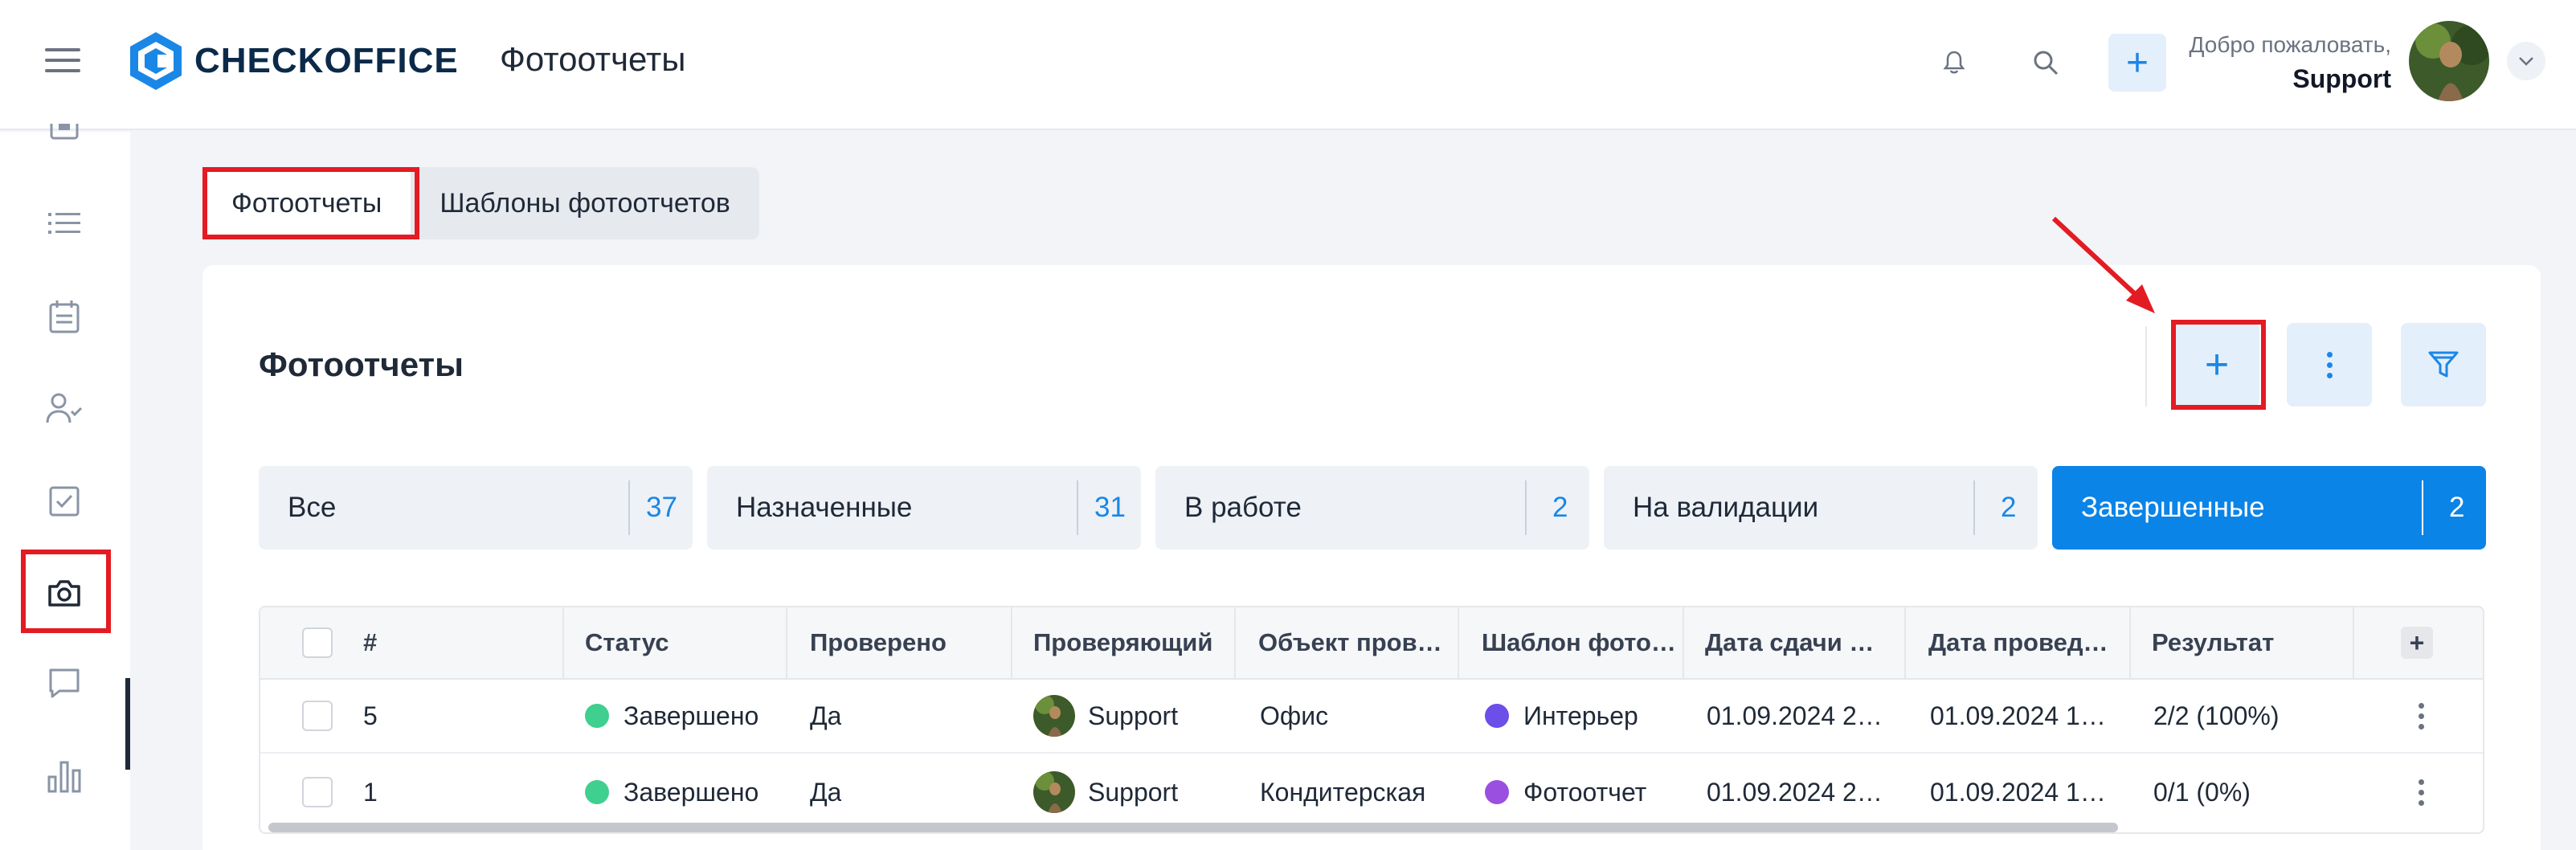 The image size is (2576, 850). I want to click on segment-label: Назначенные, so click(824, 507).